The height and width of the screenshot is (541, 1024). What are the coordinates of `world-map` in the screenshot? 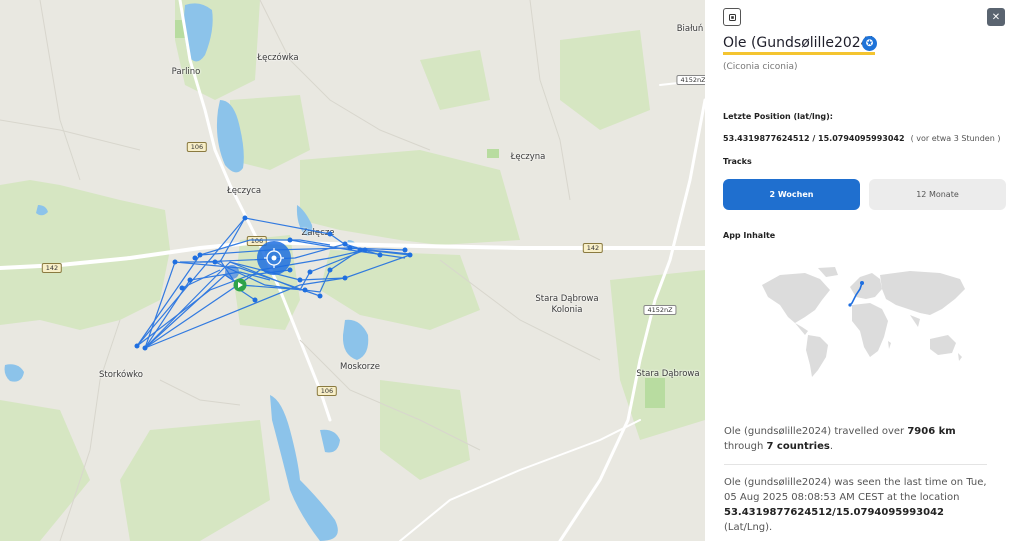 It's located at (863, 322).